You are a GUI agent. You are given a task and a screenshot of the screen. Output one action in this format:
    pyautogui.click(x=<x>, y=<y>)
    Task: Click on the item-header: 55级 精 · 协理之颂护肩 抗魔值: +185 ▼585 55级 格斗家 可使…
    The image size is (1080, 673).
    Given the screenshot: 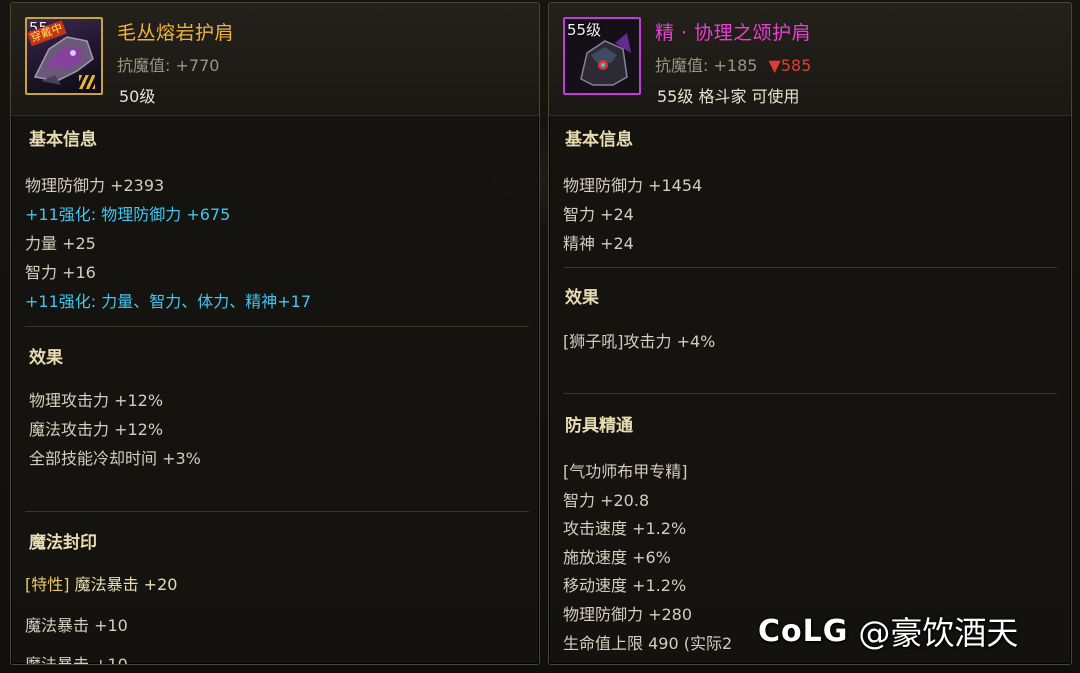 What is the action you would take?
    pyautogui.click(x=810, y=59)
    